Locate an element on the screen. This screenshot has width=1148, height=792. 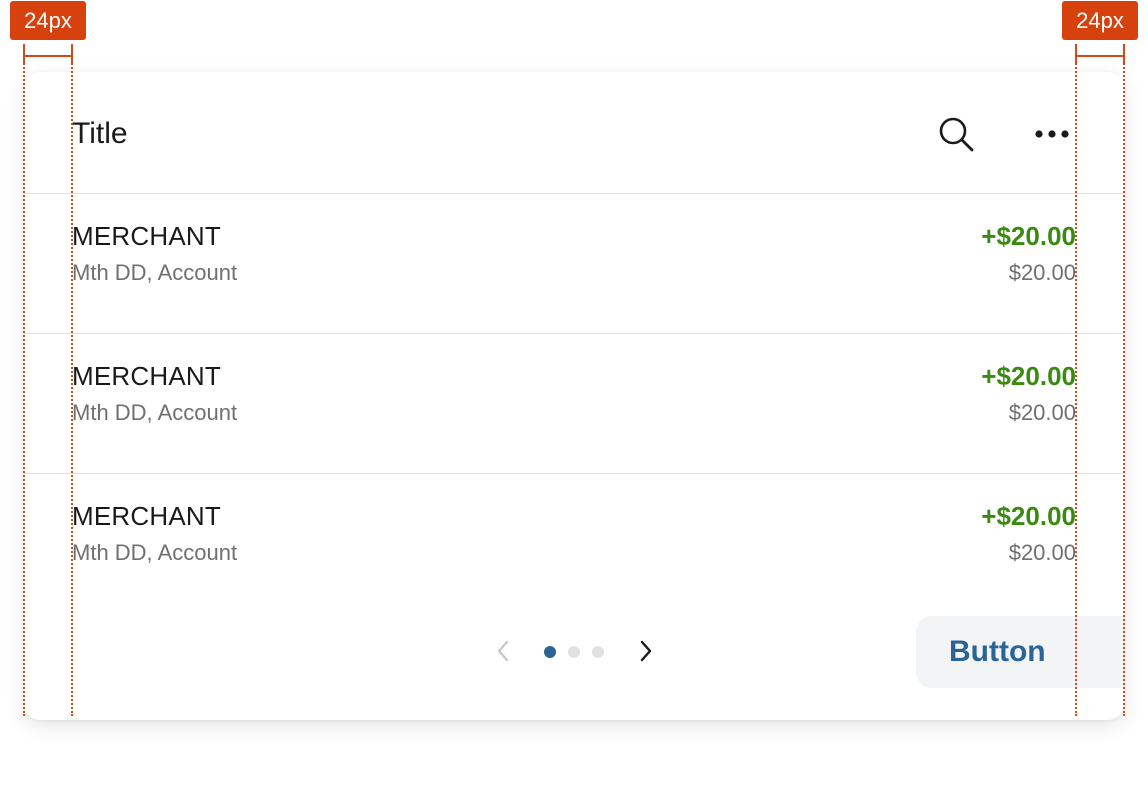
pager-prev-button is located at coordinates (503, 651).